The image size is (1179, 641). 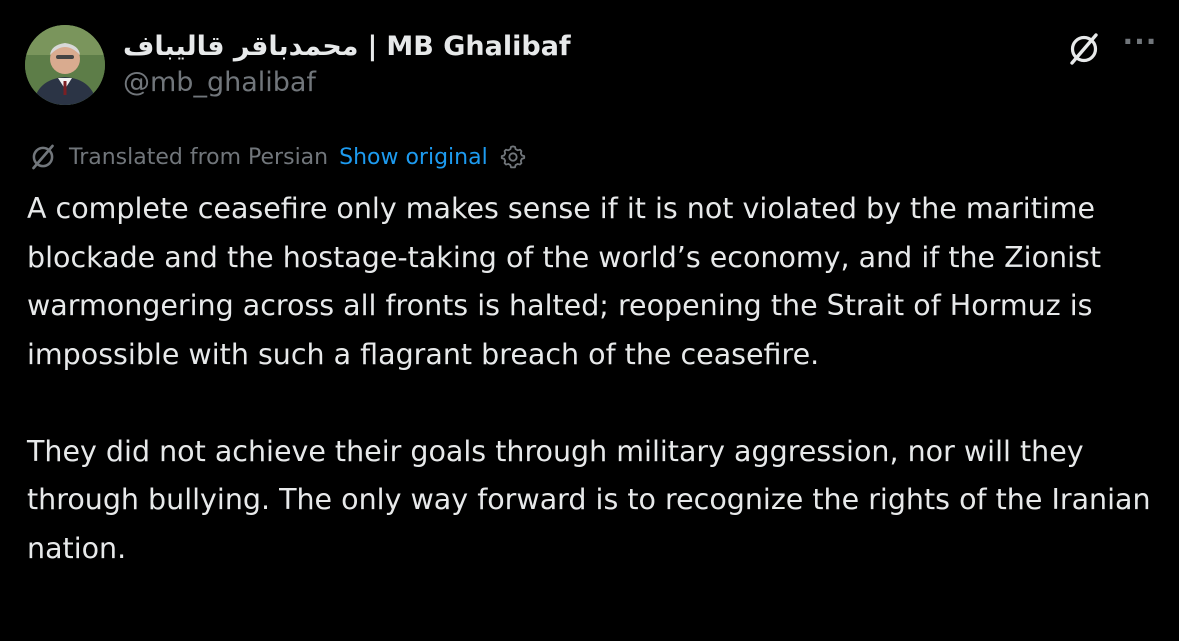 I want to click on avatar, so click(x=65, y=65).